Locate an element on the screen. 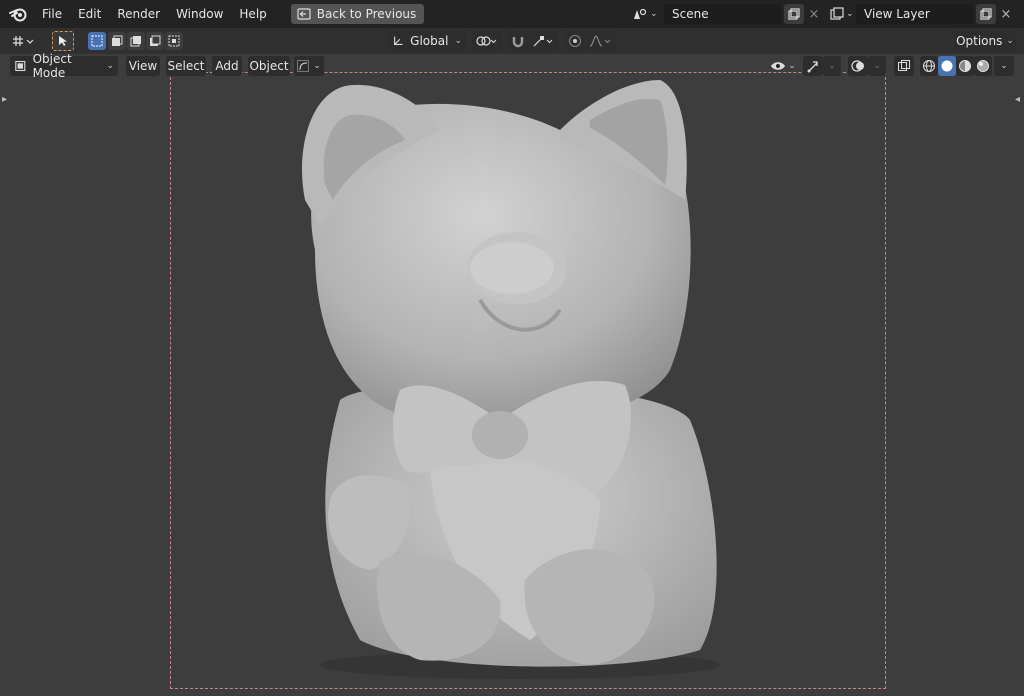 The height and width of the screenshot is (696, 1024). view-layer-name-field: View Layer is located at coordinates (915, 14).